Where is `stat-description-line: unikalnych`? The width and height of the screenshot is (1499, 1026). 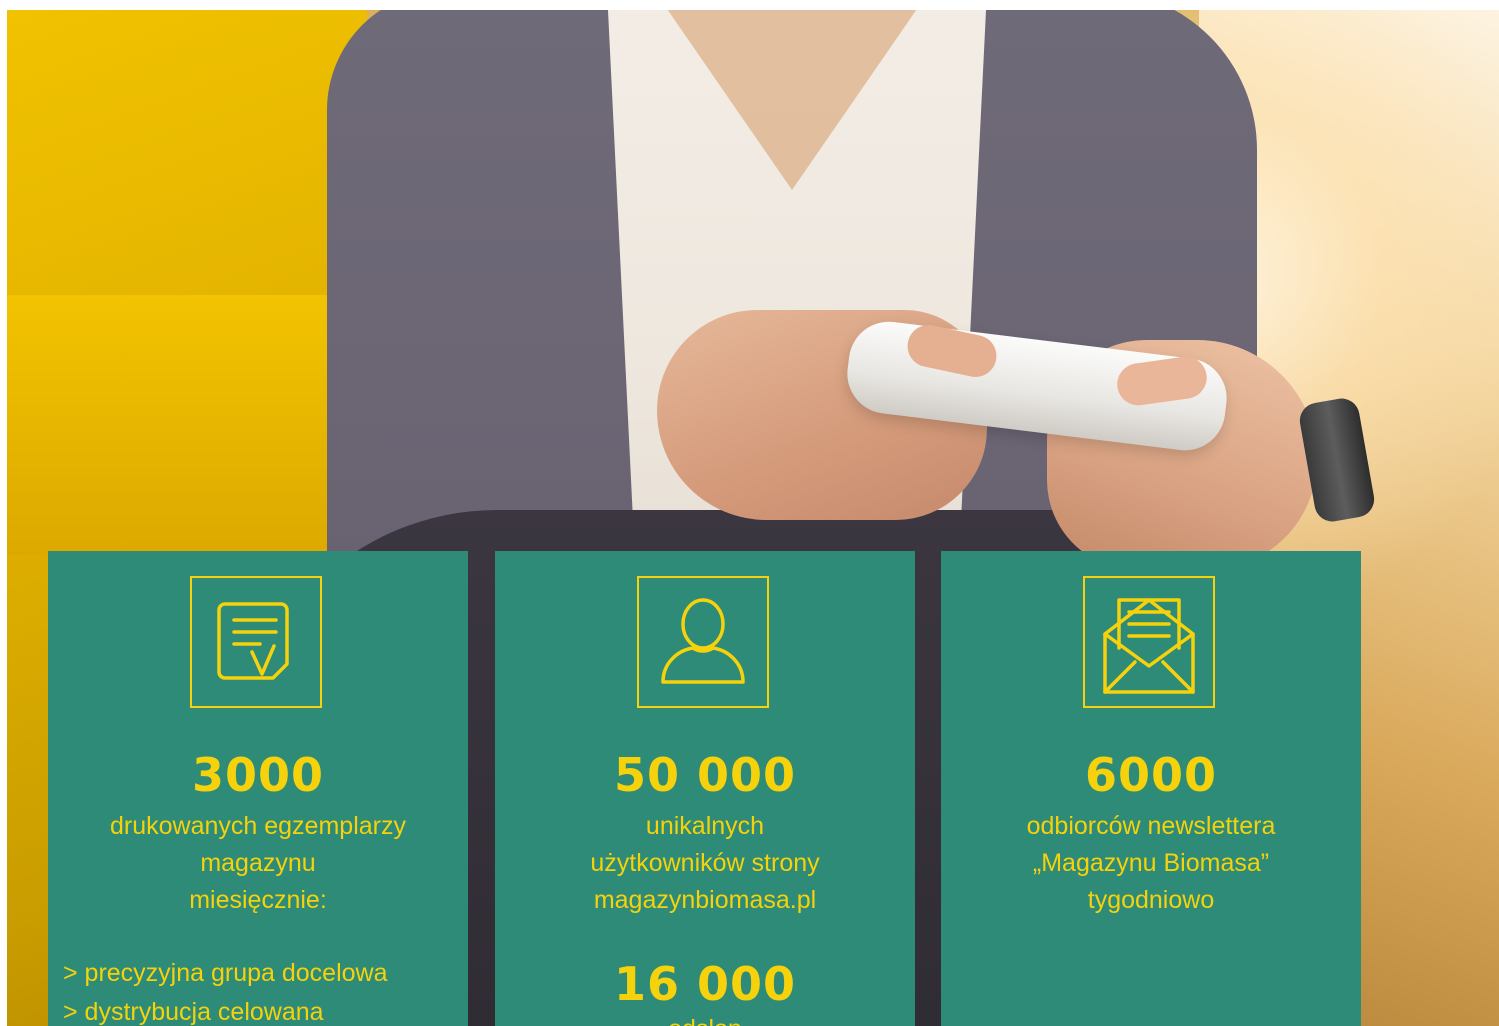
stat-description-line: unikalnych is located at coordinates (705, 826).